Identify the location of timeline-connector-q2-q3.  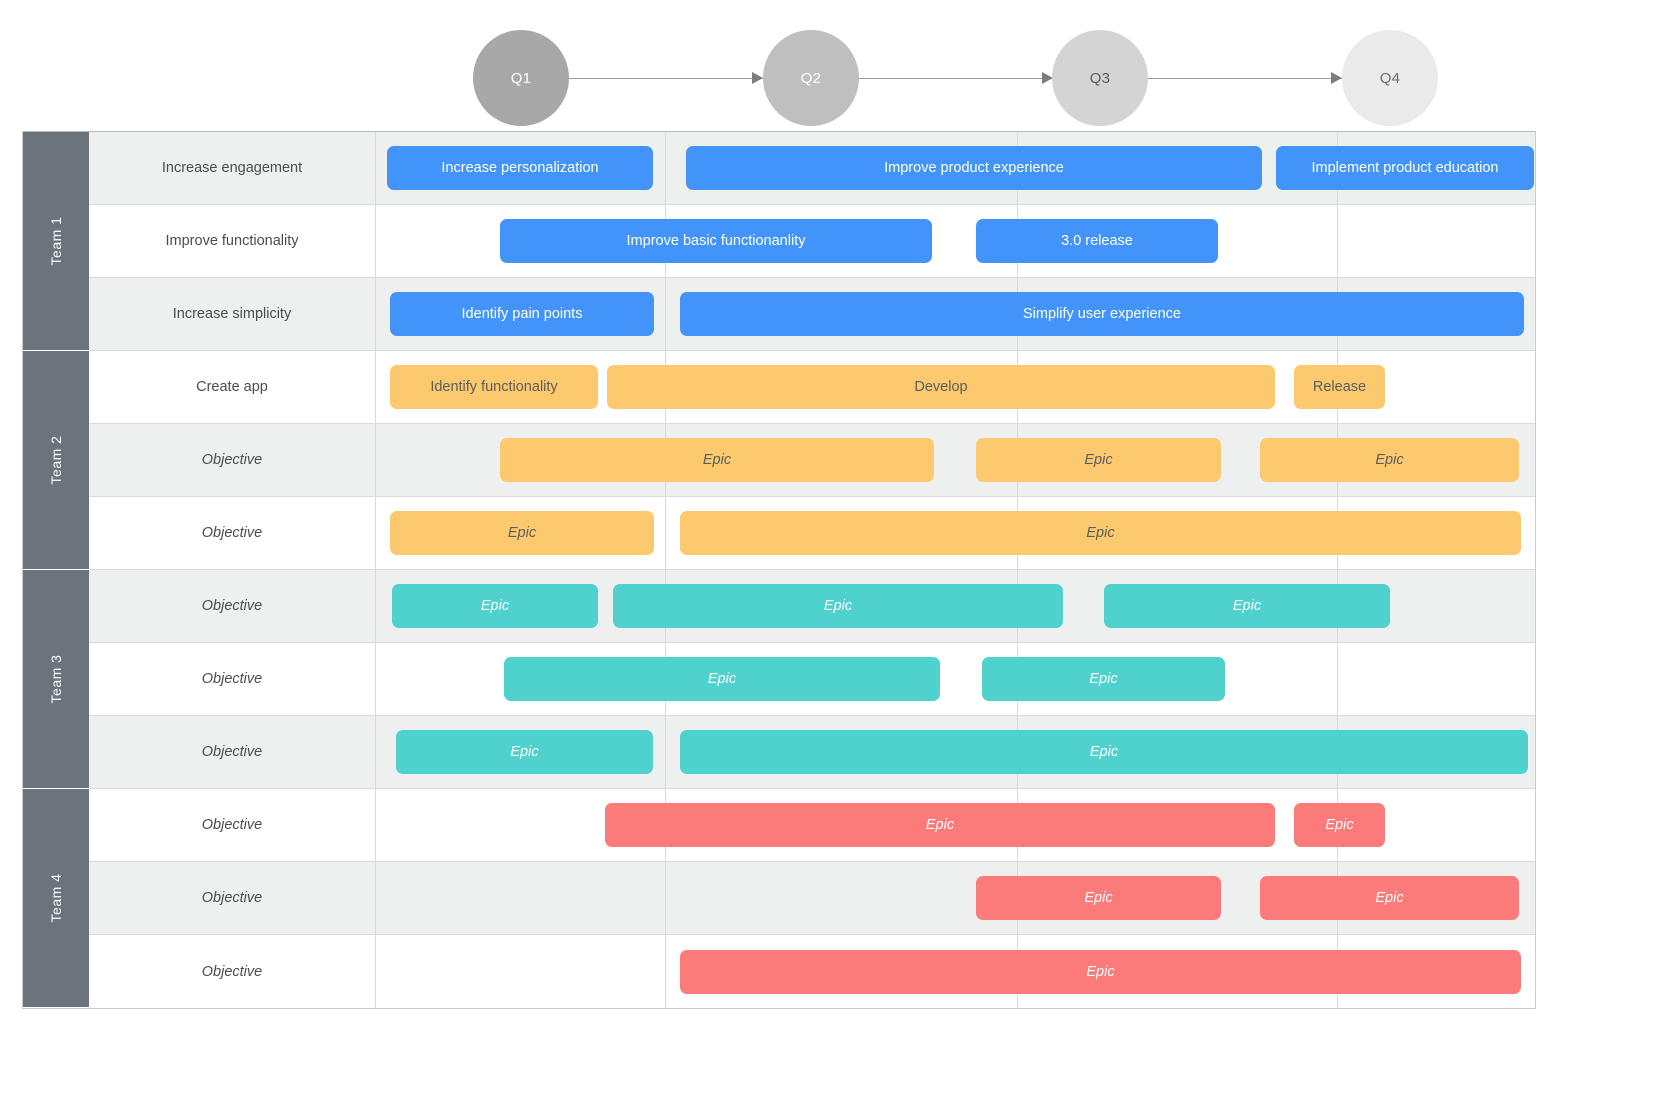
(959, 78).